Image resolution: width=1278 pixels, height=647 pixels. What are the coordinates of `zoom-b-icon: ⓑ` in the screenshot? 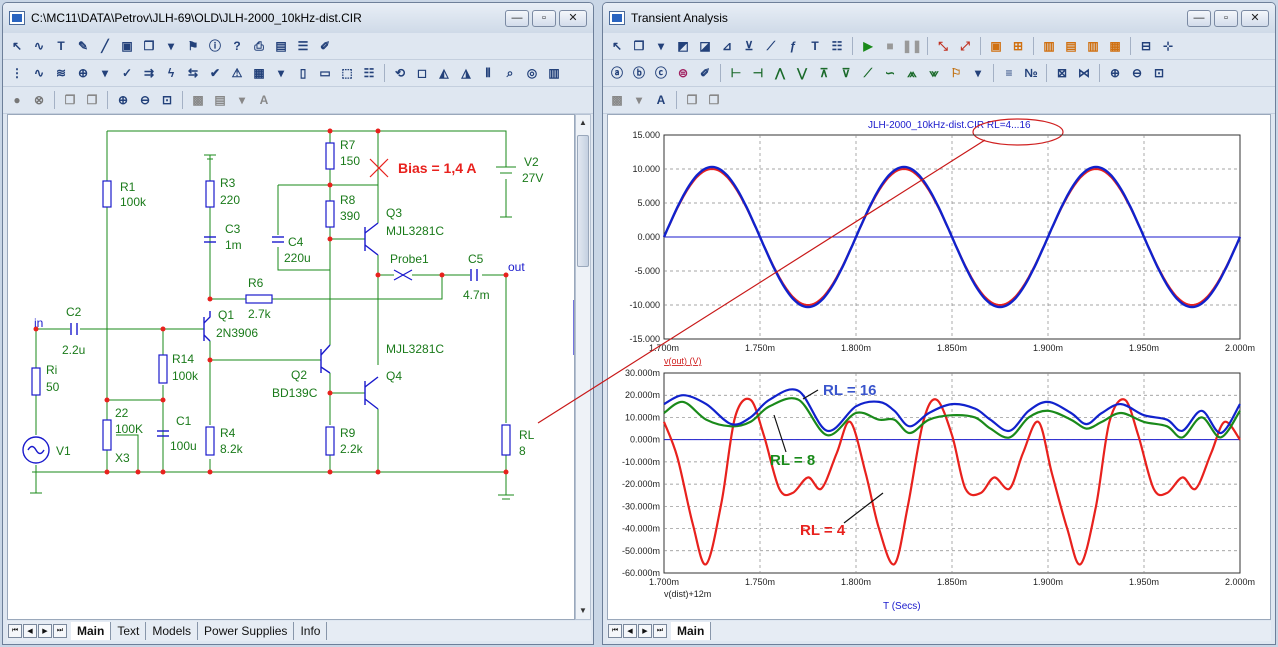 It's located at (639, 73).